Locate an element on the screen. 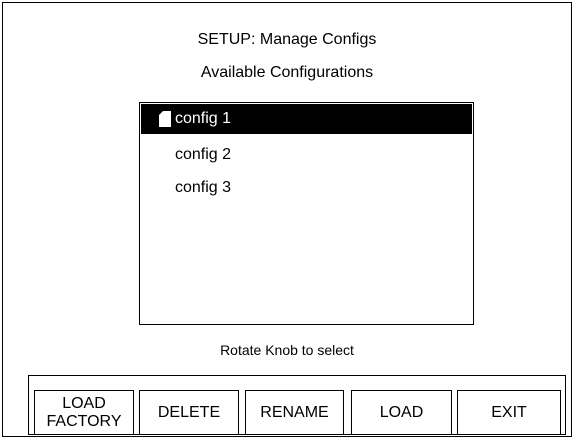  list-item-config-1: config 1 is located at coordinates (306, 119).